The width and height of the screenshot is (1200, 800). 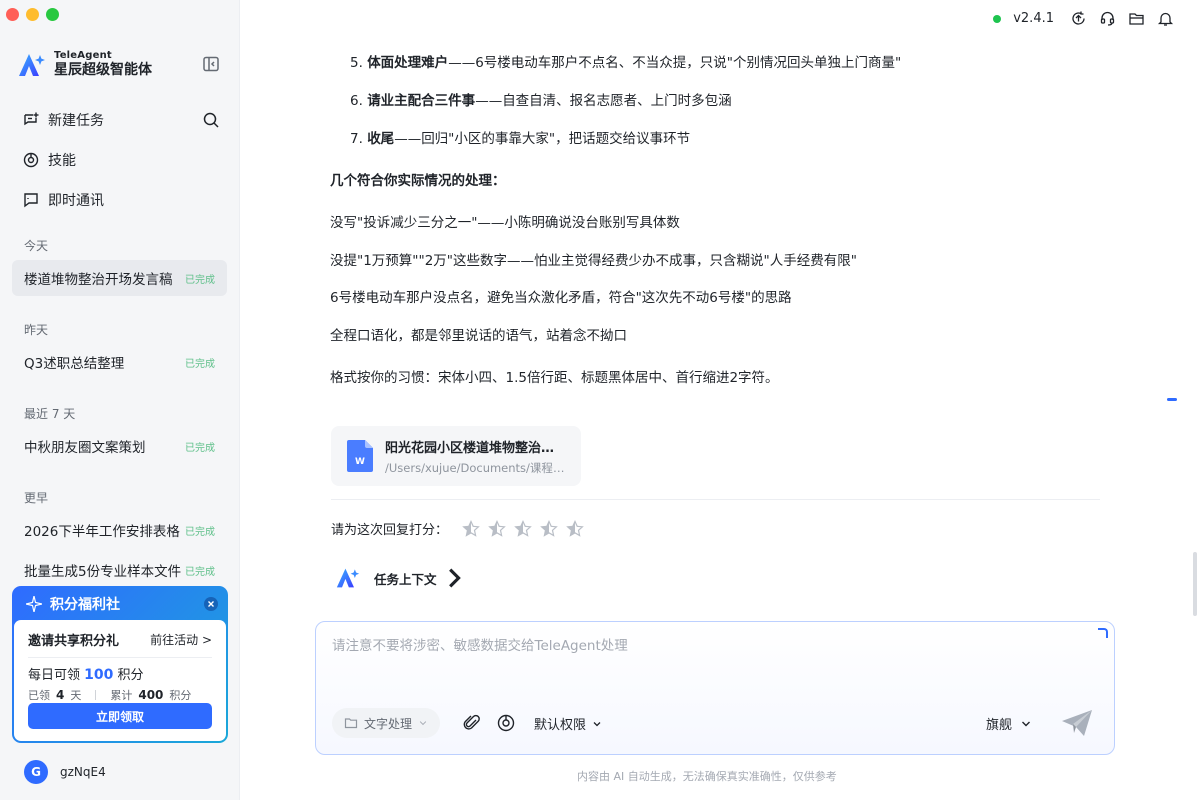 I want to click on nav-new-task-label: 新建任务, so click(x=76, y=121).